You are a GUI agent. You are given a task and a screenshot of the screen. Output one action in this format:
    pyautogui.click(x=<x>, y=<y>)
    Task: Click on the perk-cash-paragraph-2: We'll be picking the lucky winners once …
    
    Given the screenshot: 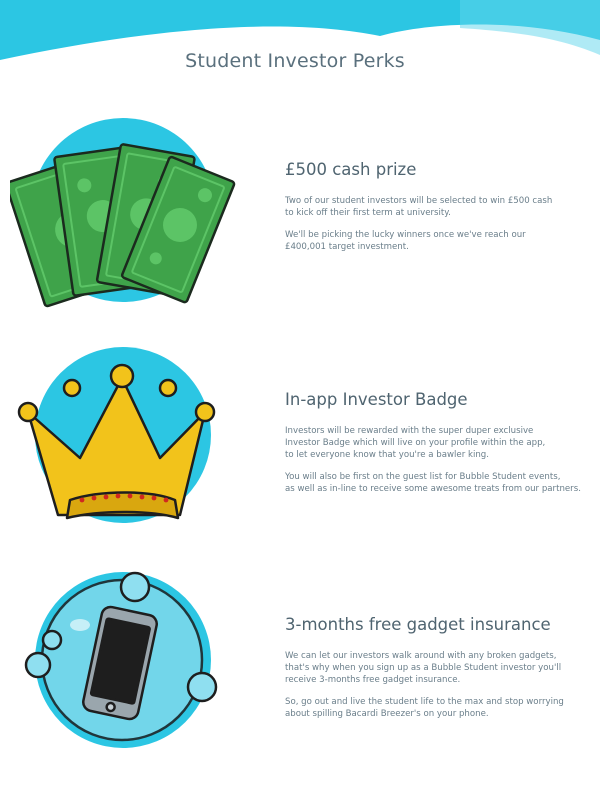 What is the action you would take?
    pyautogui.click(x=405, y=241)
    